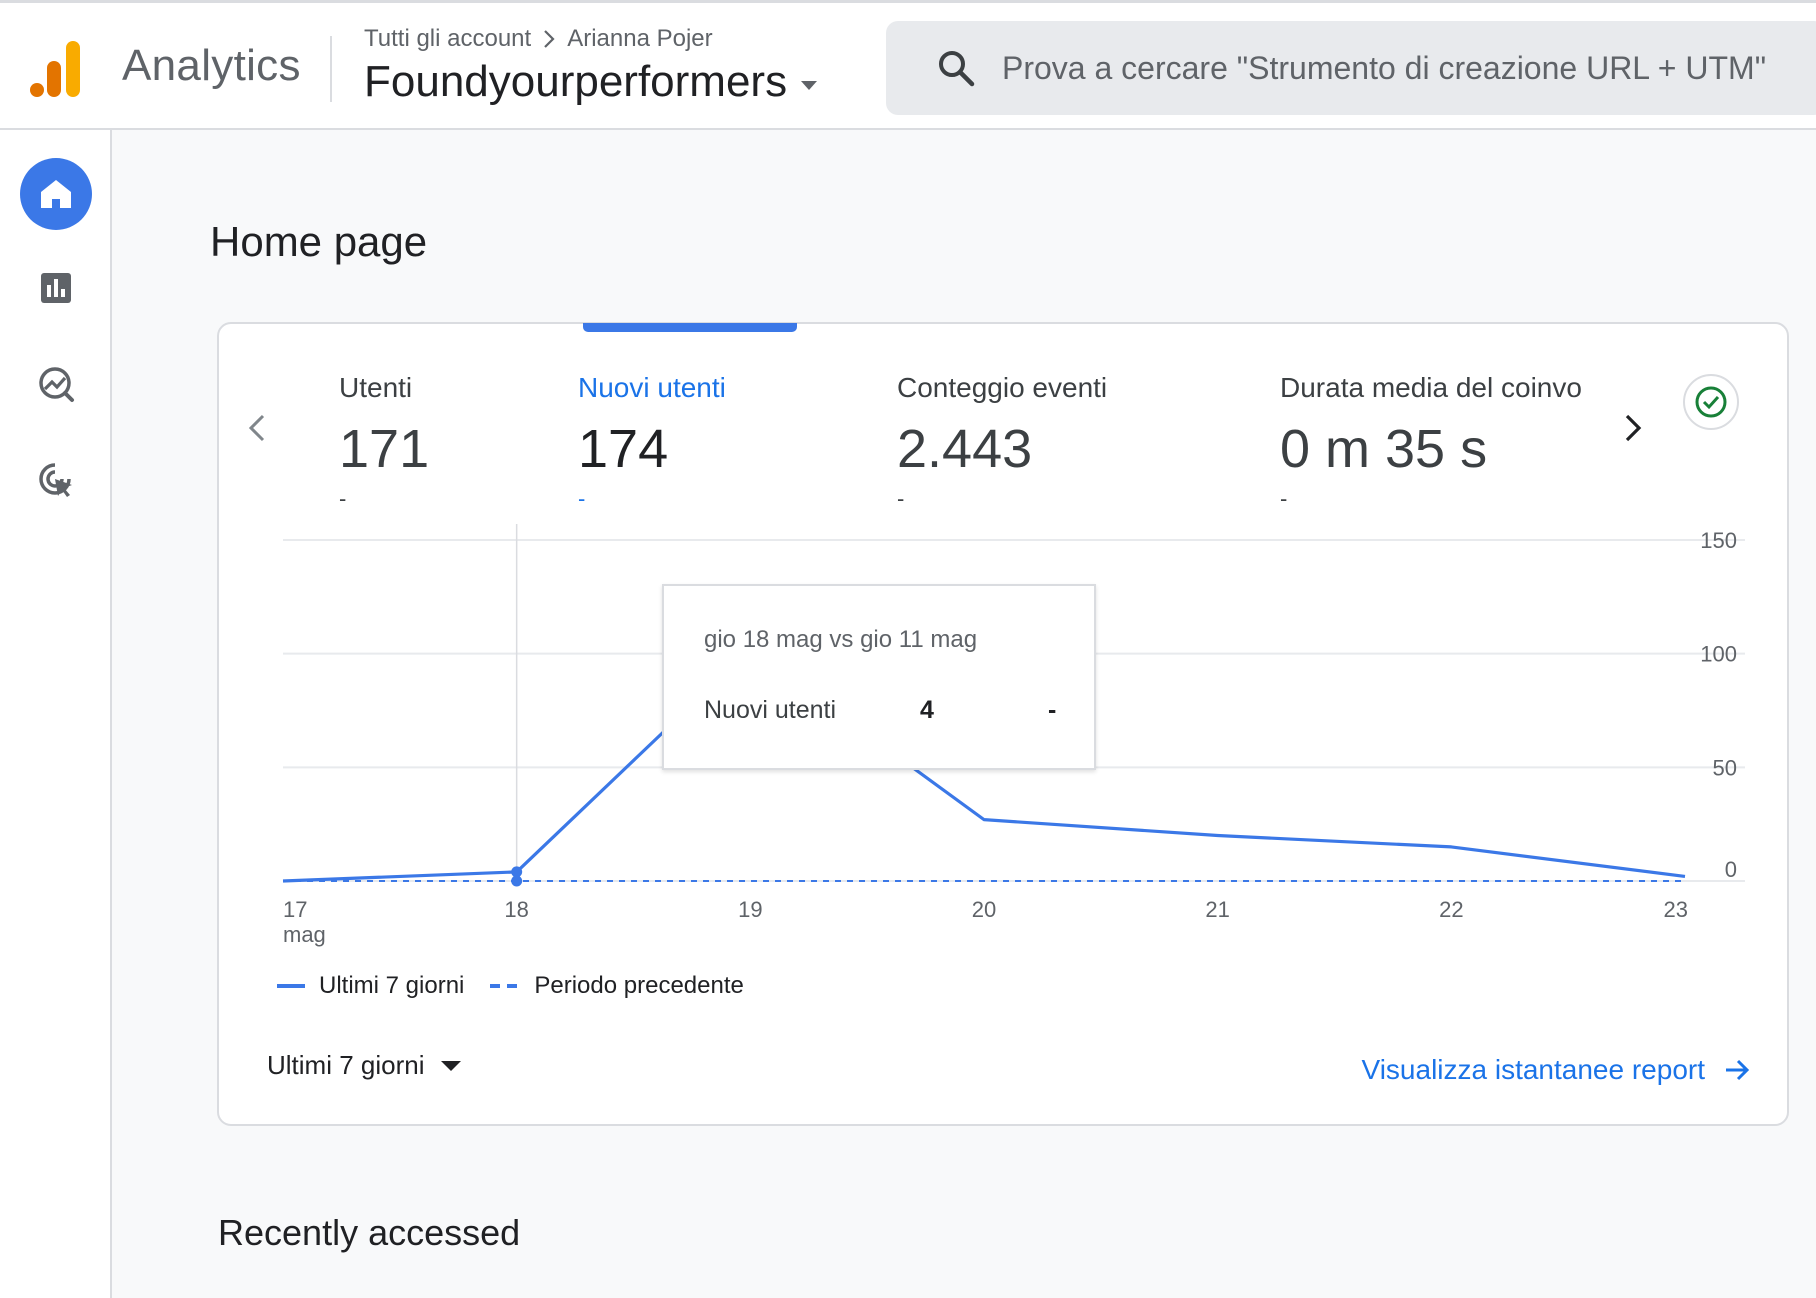  I want to click on legend-current-label: Ultimi 7 giorni, so click(392, 985).